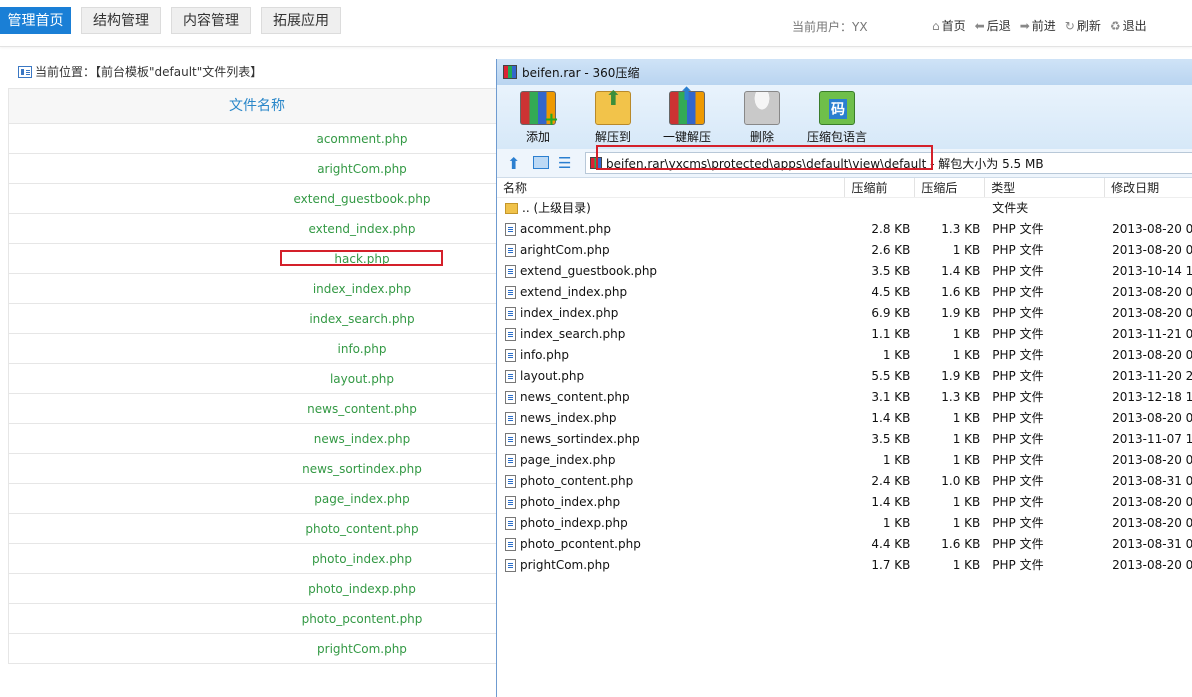 Image resolution: width=1192 pixels, height=697 pixels. Describe the element at coordinates (1128, 25) in the screenshot. I see `logout-link: ♻ 退出` at that location.